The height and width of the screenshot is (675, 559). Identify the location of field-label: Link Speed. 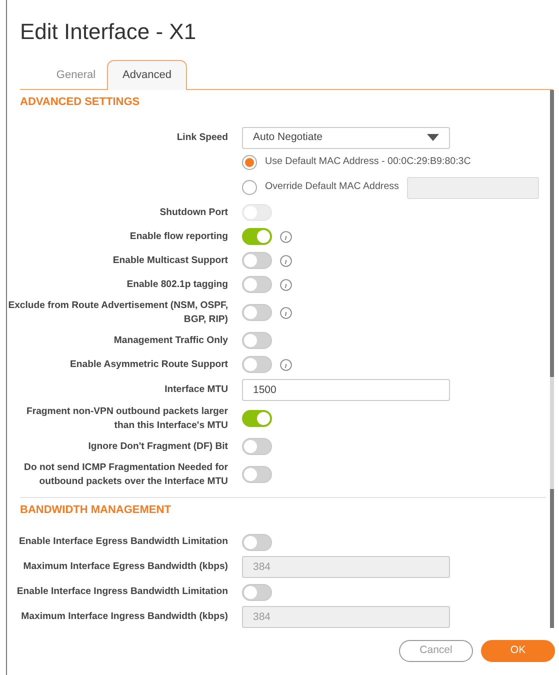
(202, 137).